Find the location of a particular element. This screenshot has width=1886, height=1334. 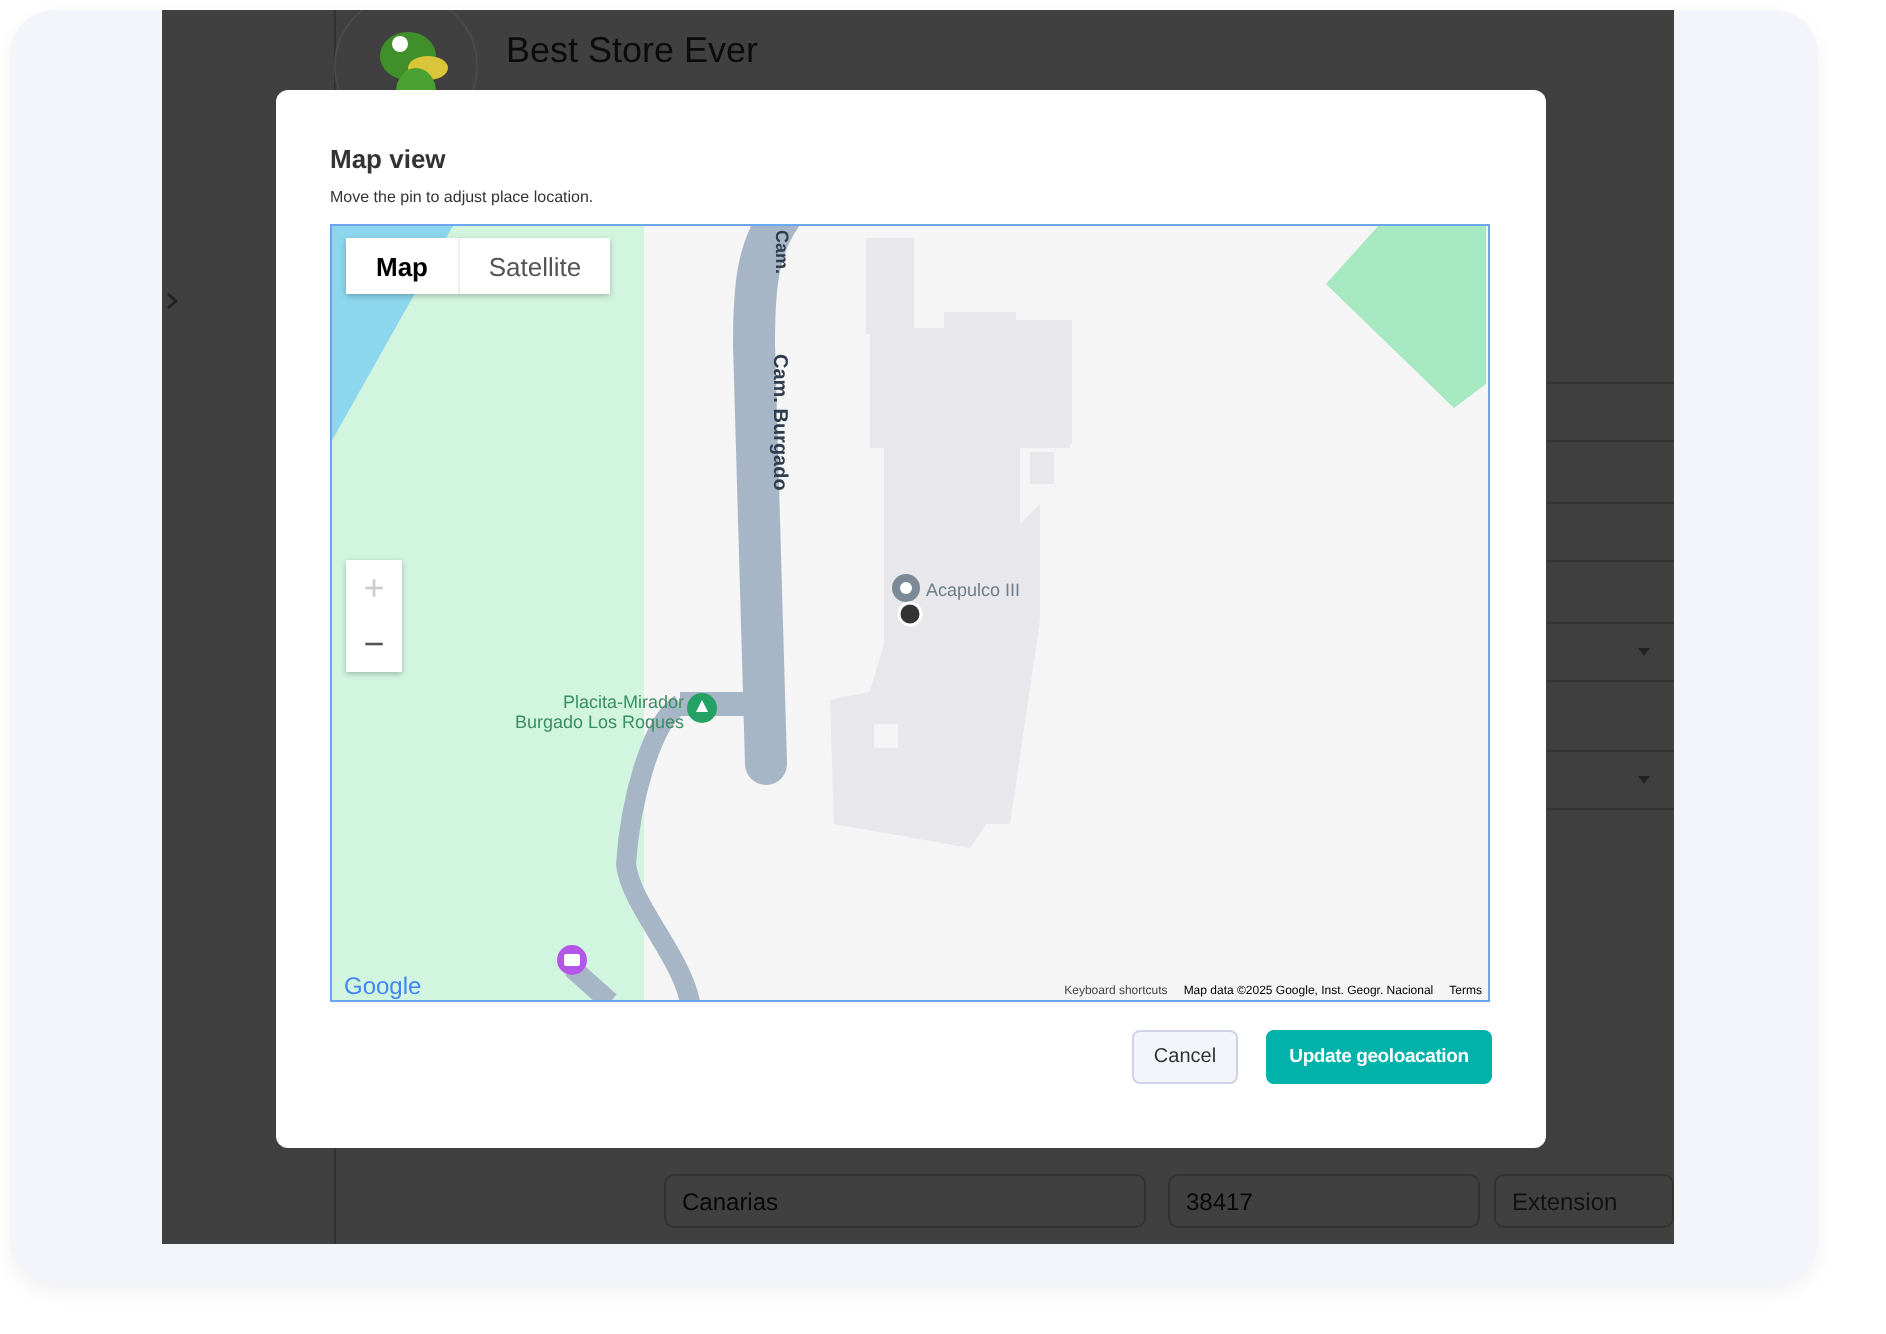

road-label: Cam. is located at coordinates (782, 252).